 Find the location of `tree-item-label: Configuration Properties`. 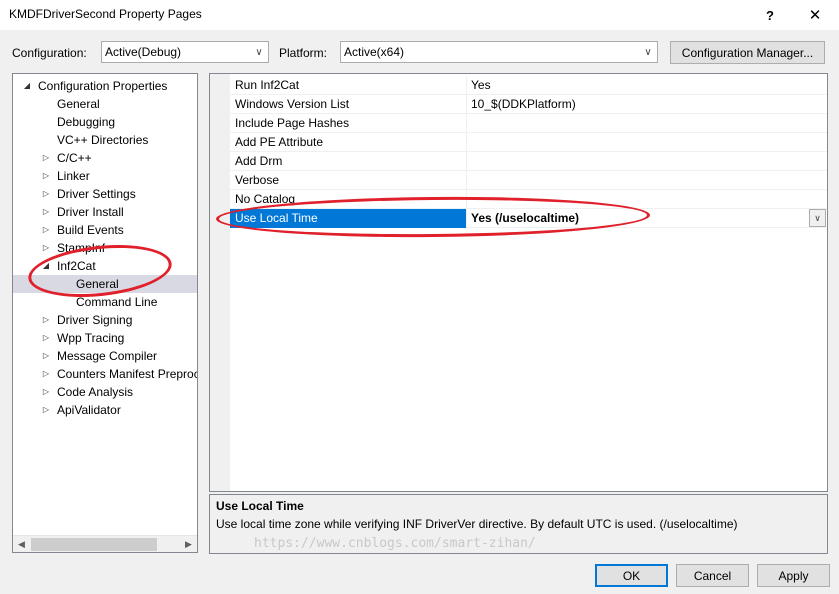

tree-item-label: Configuration Properties is located at coordinates (103, 86).